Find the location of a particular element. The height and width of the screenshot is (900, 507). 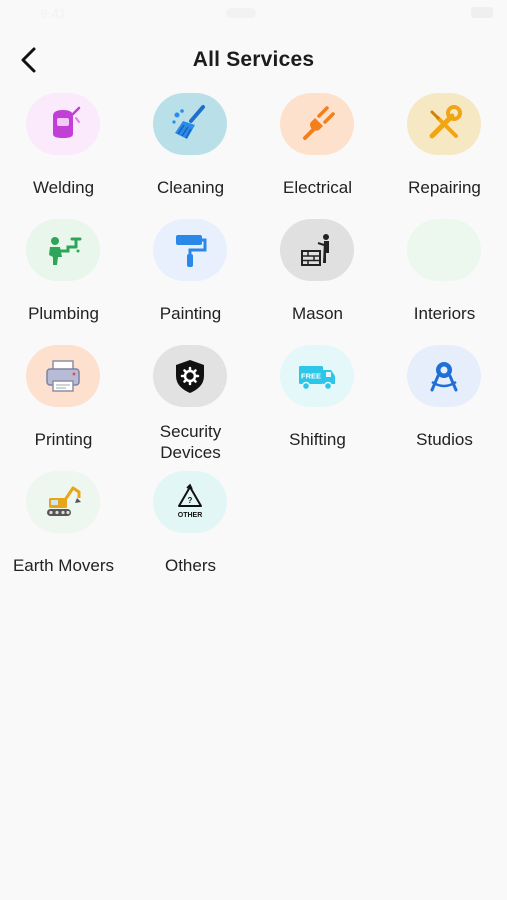

service-label-line2: Devices is located at coordinates (190, 452).